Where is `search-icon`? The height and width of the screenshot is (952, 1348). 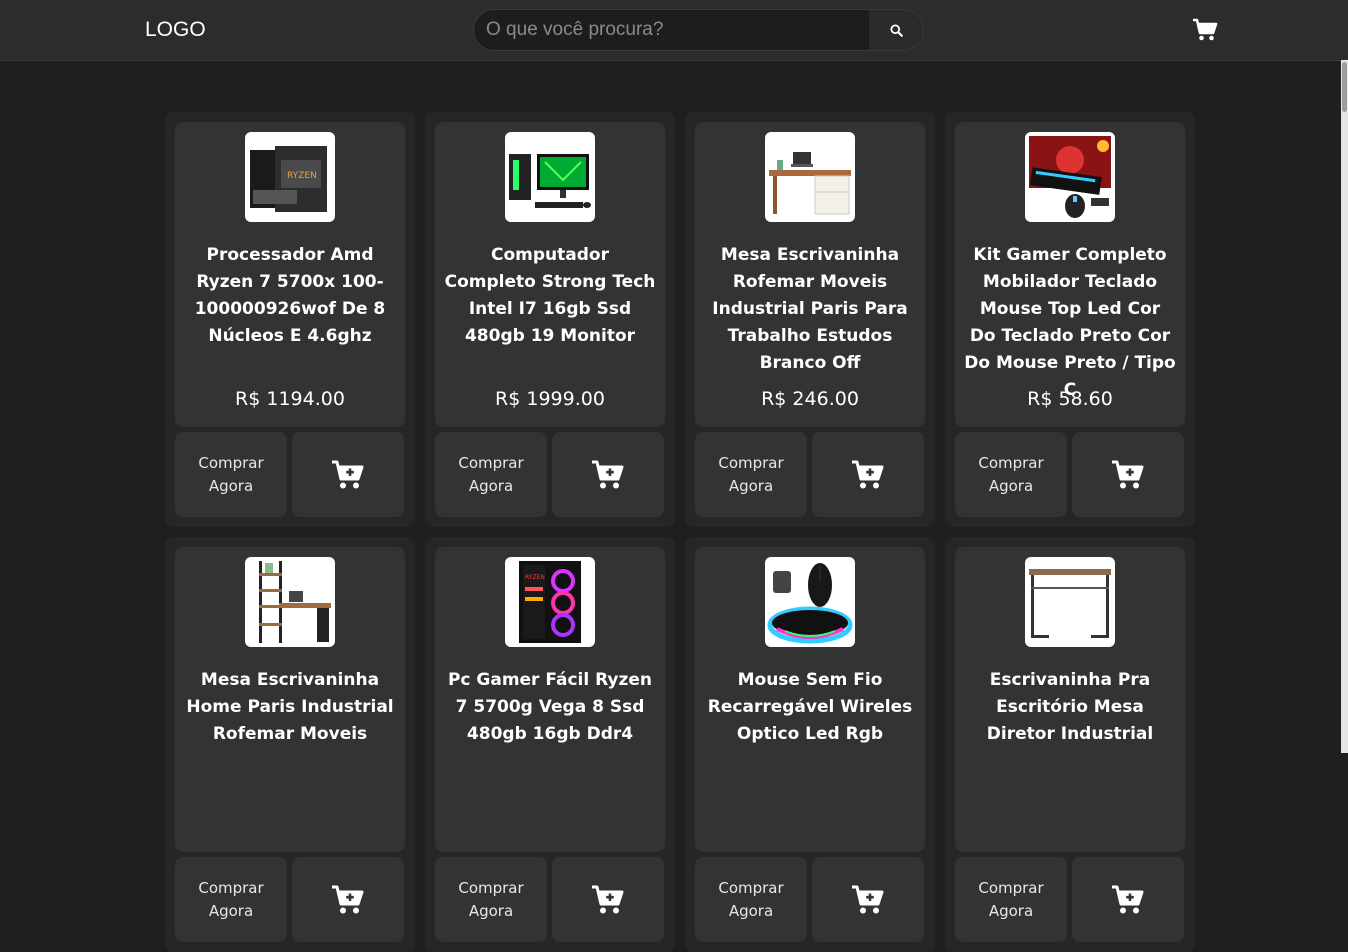 search-icon is located at coordinates (896, 30).